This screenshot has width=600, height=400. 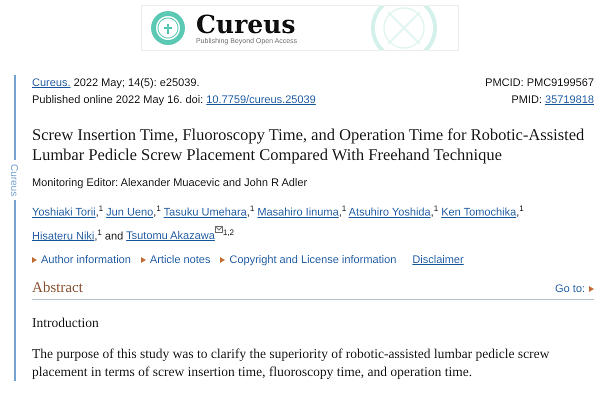 What do you see at coordinates (298, 212) in the screenshot?
I see `author-link: Masahiro Iinuma` at bounding box center [298, 212].